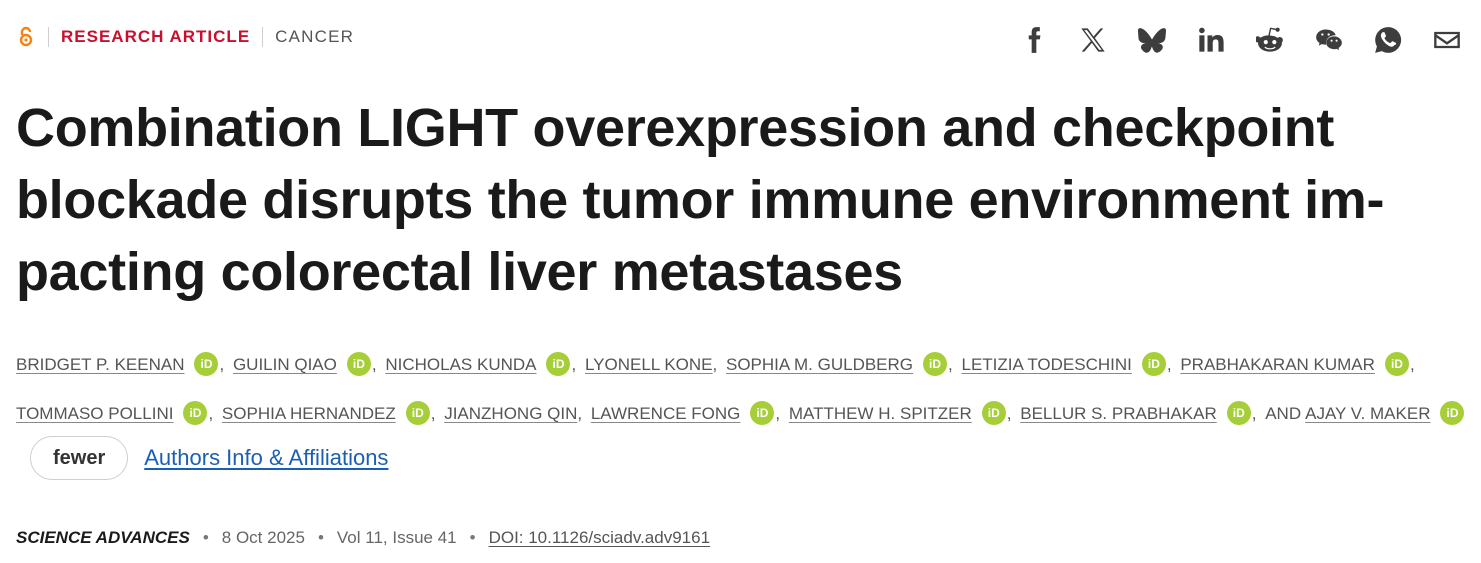  Describe the element at coordinates (1270, 40) in the screenshot. I see `reddit-icon` at that location.